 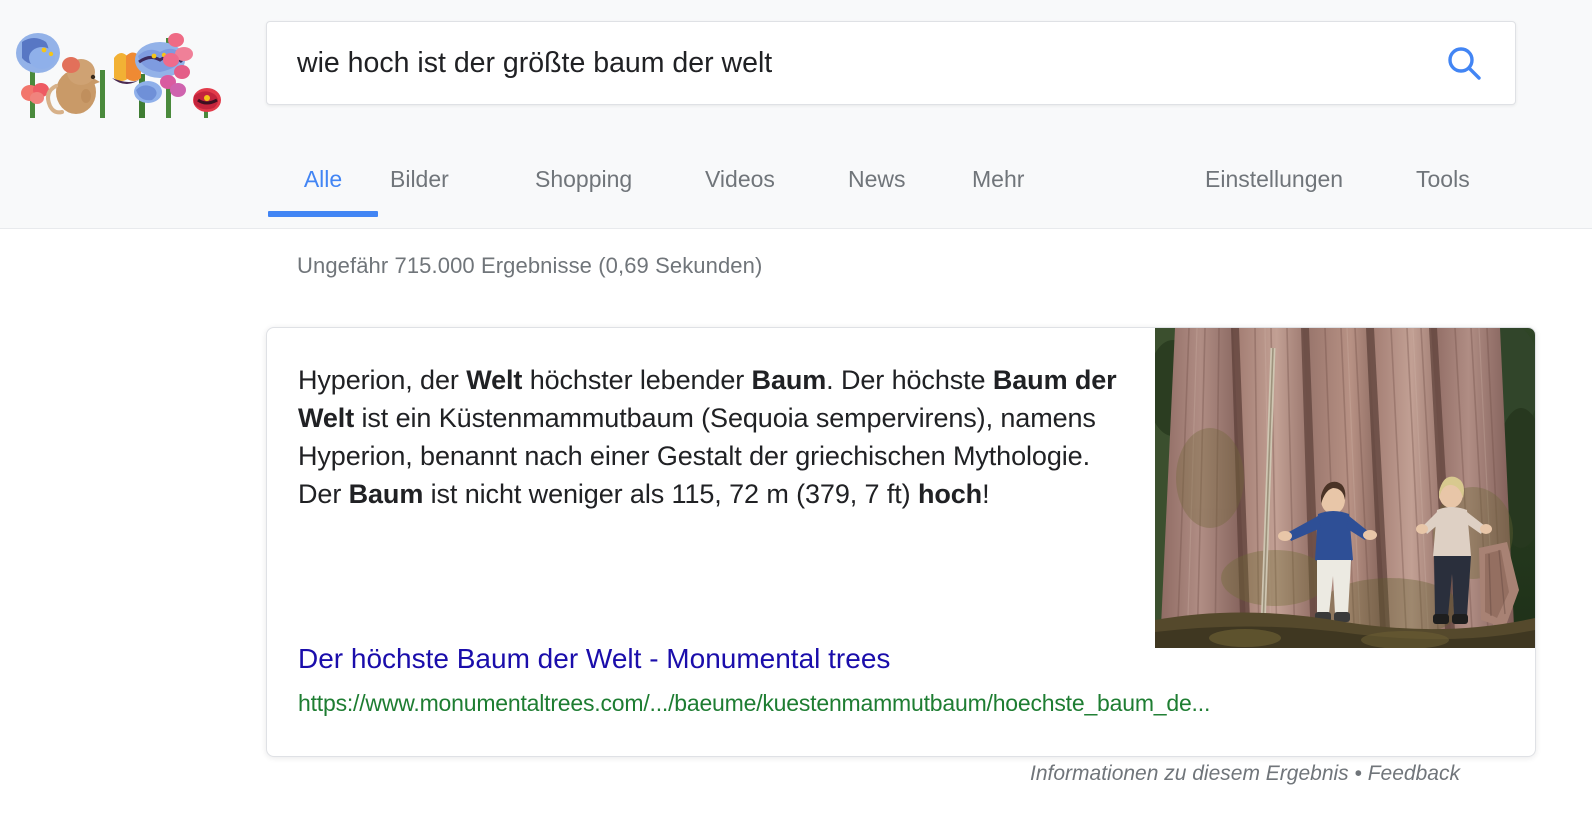 I want to click on settings-button: Einstellungen, so click(x=1274, y=185).